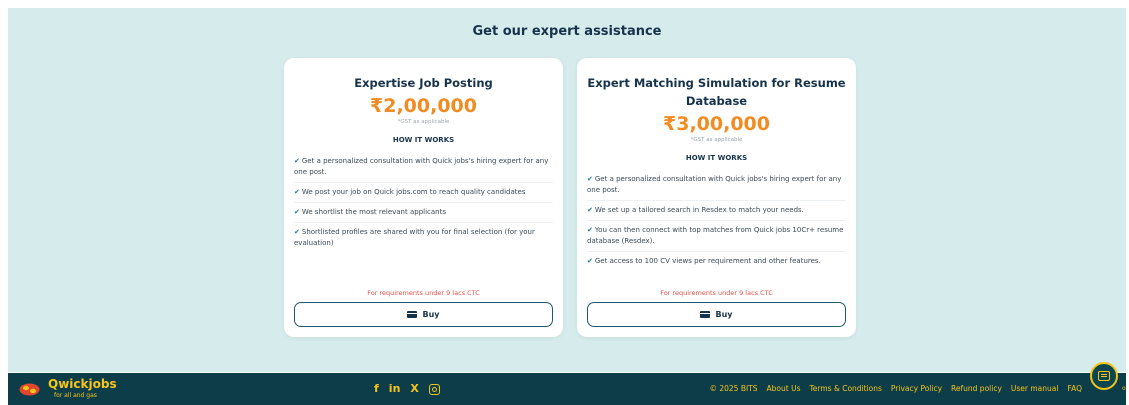  Describe the element at coordinates (423, 83) in the screenshot. I see `card-title: Expertise Job Posting` at that location.